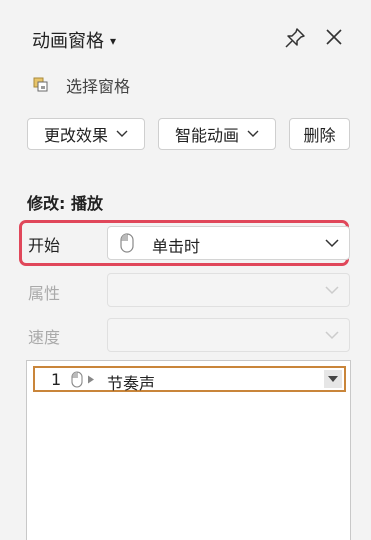 This screenshot has height=540, width=371. Describe the element at coordinates (295, 38) in the screenshot. I see `pin-icon` at that location.